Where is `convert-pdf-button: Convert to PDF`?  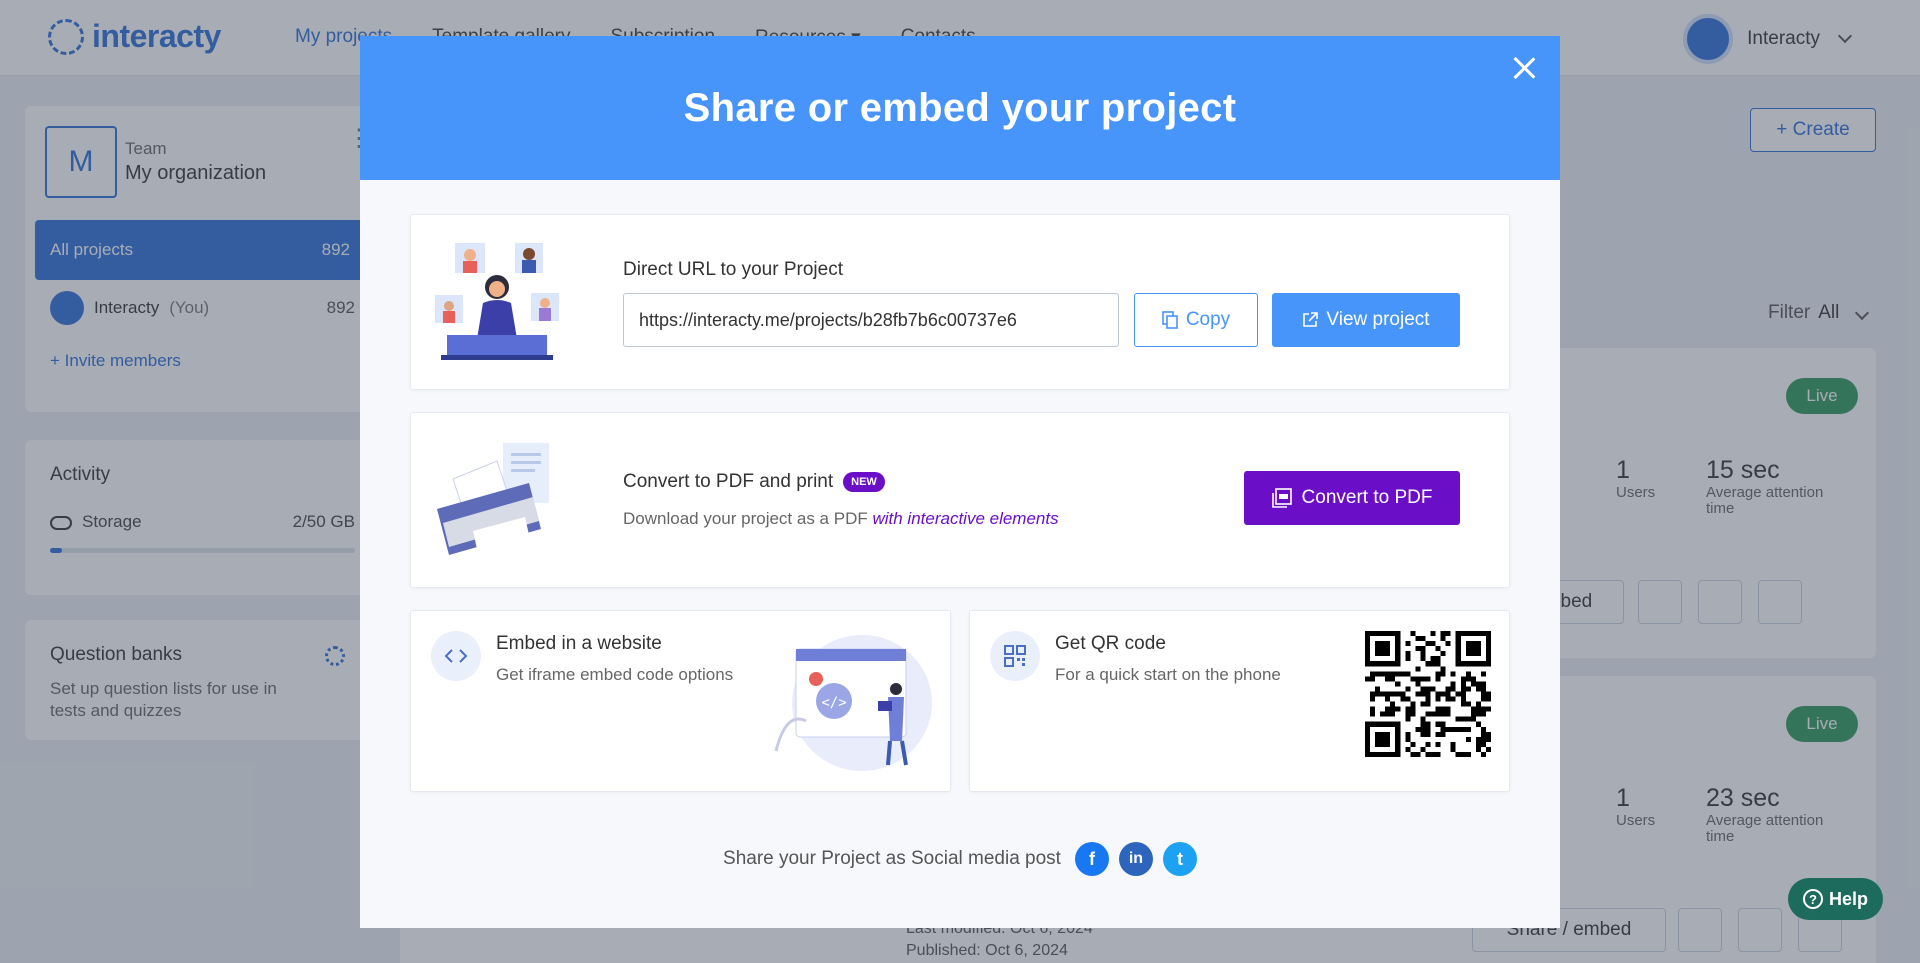
convert-pdf-button: Convert to PDF is located at coordinates (1352, 498).